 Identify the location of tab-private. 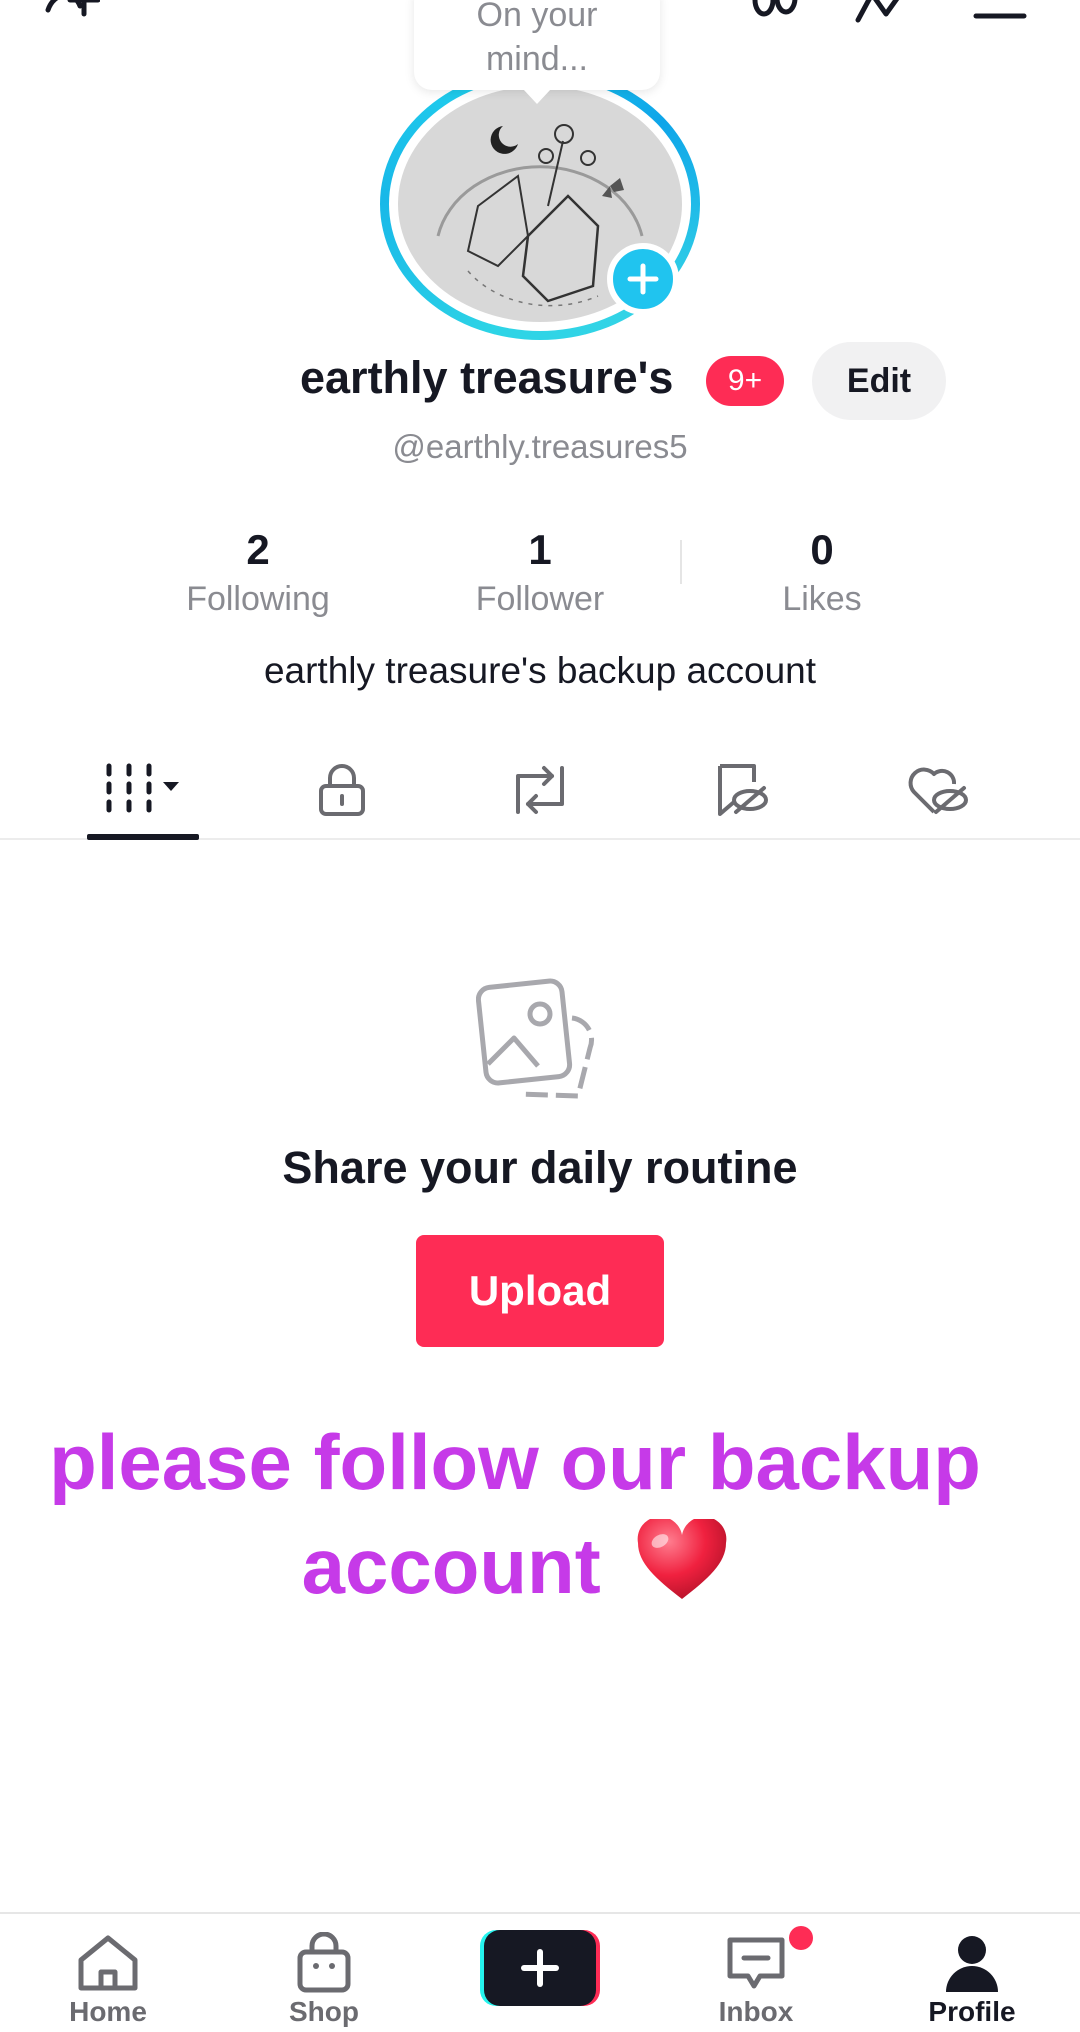
(342, 790).